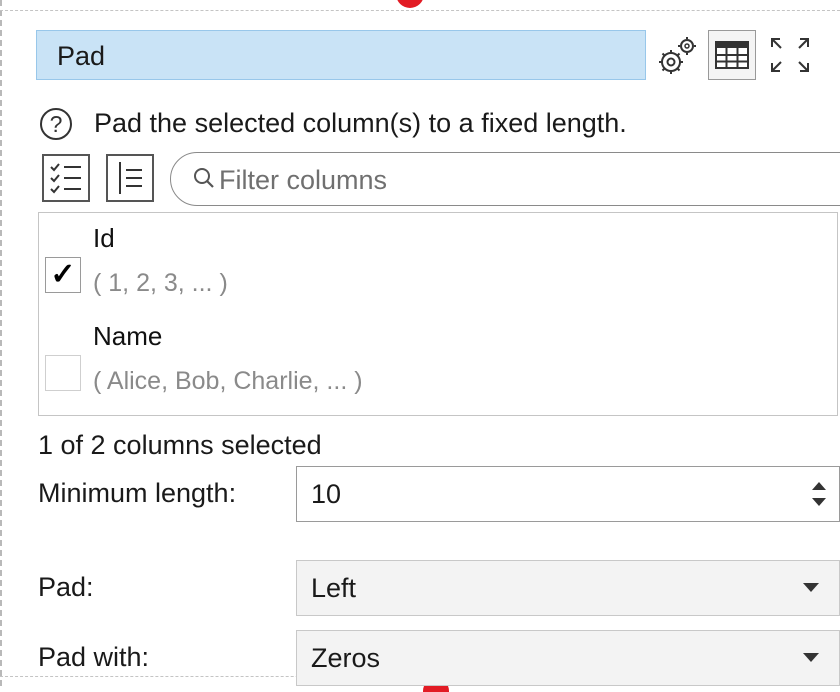 This screenshot has width=840, height=692. Describe the element at coordinates (63, 275) in the screenshot. I see `column-checkbox-id: ✓` at that location.